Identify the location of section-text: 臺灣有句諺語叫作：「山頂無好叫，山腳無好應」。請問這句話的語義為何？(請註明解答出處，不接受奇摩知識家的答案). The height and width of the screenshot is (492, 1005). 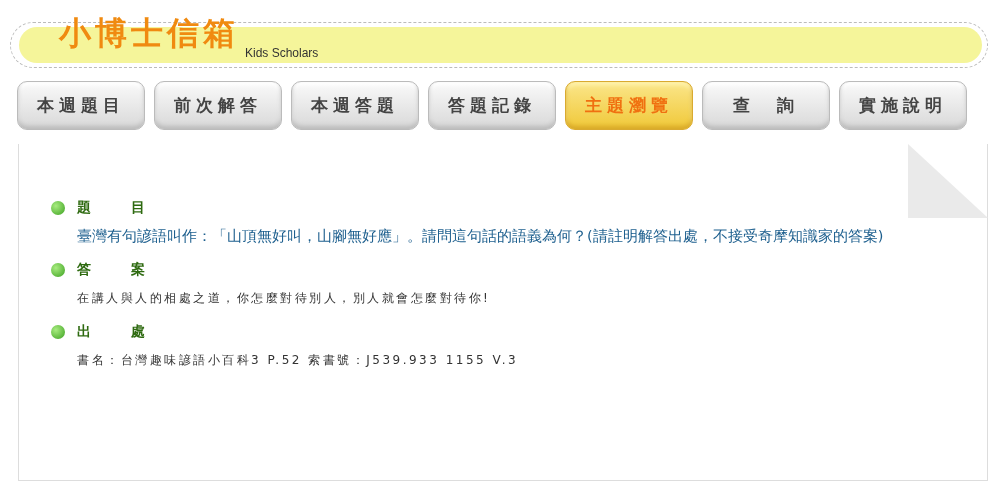
(481, 236).